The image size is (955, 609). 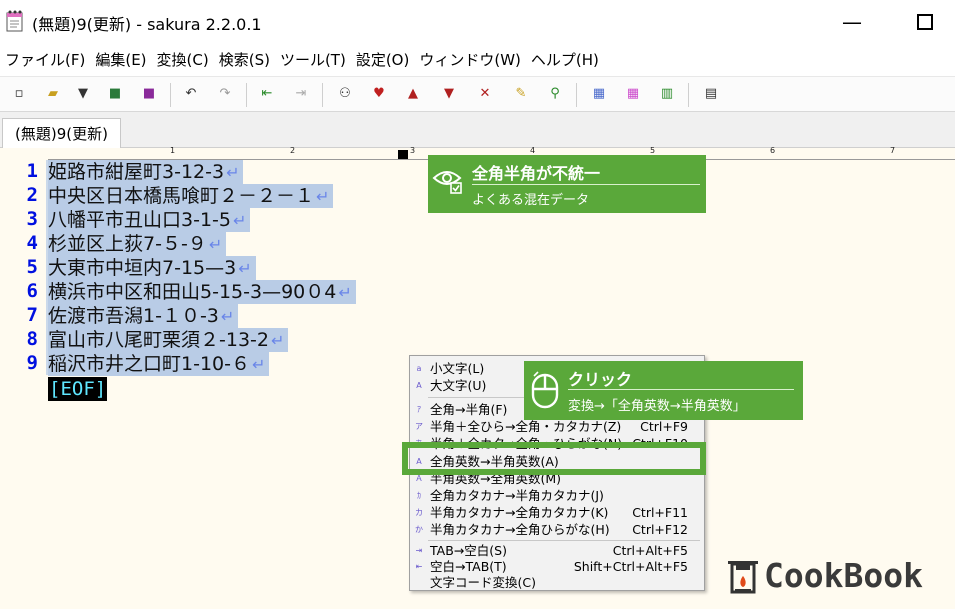 I want to click on minimize-icon: —, so click(x=852, y=22).